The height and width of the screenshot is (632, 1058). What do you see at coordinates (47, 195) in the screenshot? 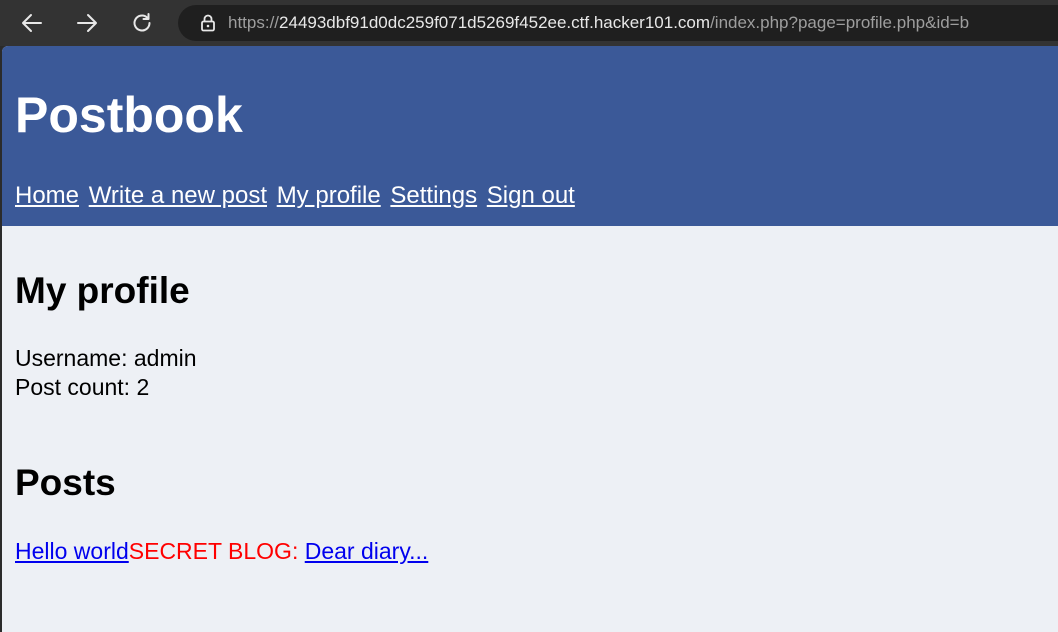
I see `nav-link-home: Home` at bounding box center [47, 195].